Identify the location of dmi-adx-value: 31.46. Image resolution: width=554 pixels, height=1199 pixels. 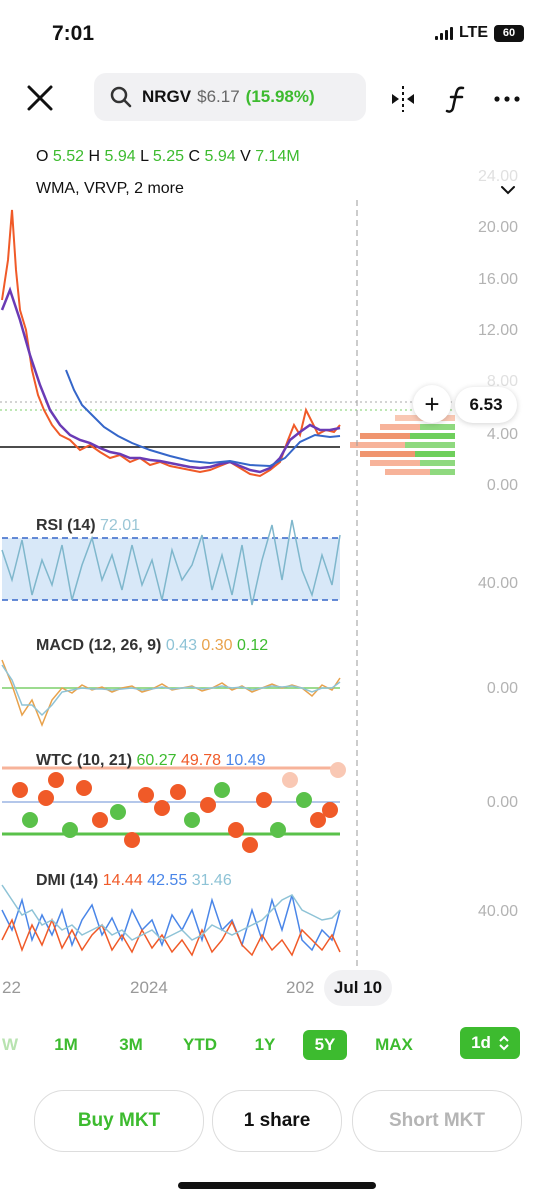
(211, 880).